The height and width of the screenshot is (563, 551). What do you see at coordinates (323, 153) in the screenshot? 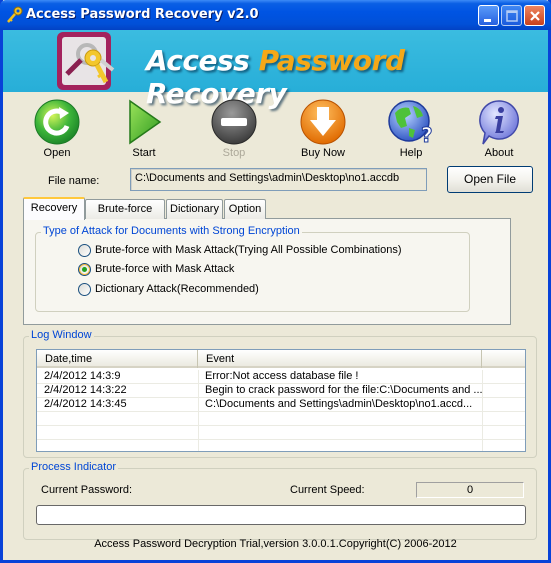
I see `buy-now-label: Buy Now` at bounding box center [323, 153].